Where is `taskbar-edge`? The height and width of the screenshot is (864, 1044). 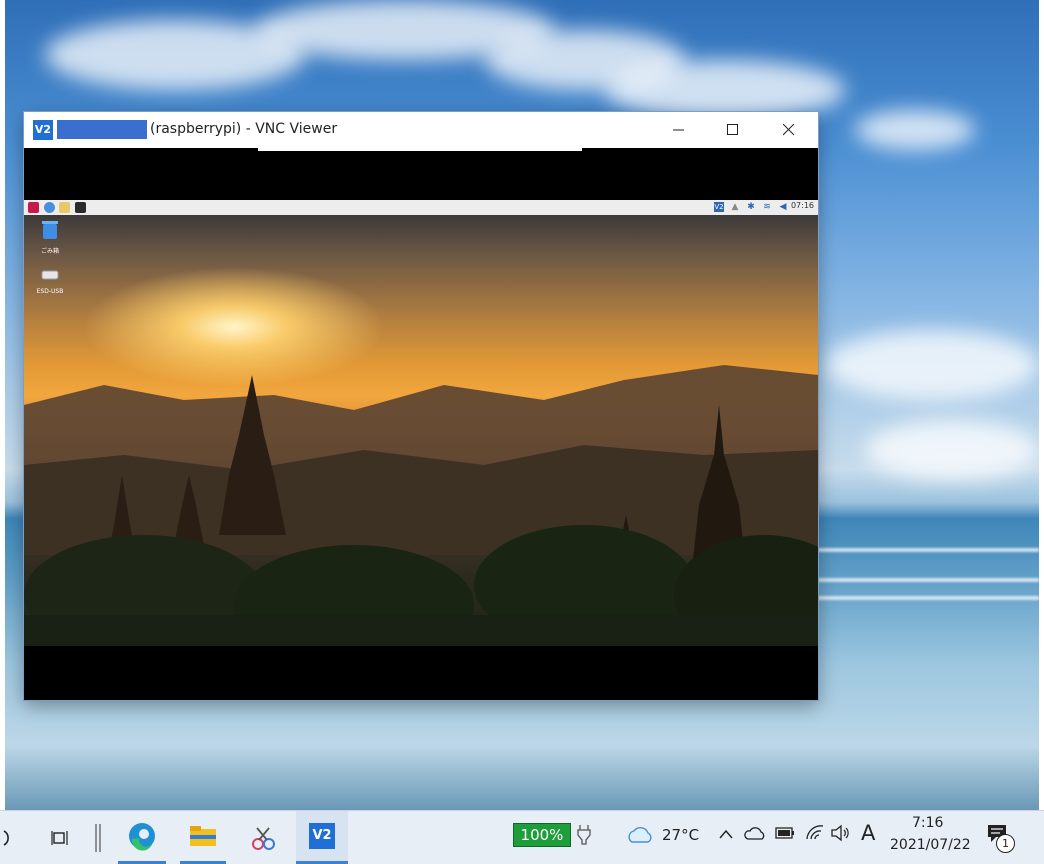 taskbar-edge is located at coordinates (142, 837).